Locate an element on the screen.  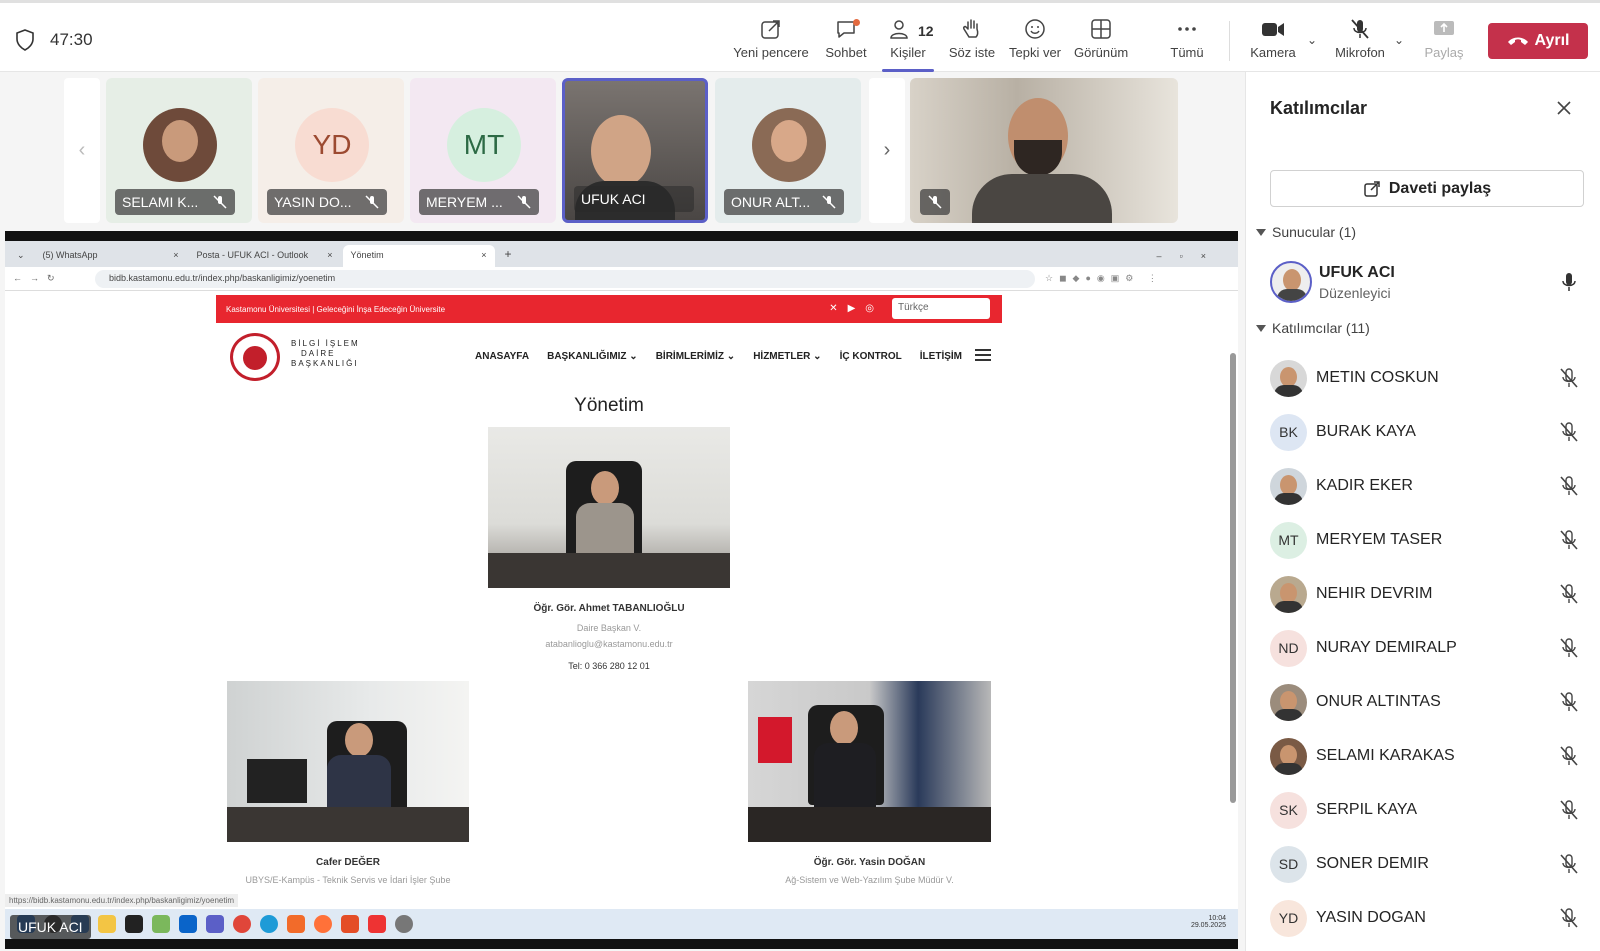
share-button: Paylaş is located at coordinates (1444, 42).